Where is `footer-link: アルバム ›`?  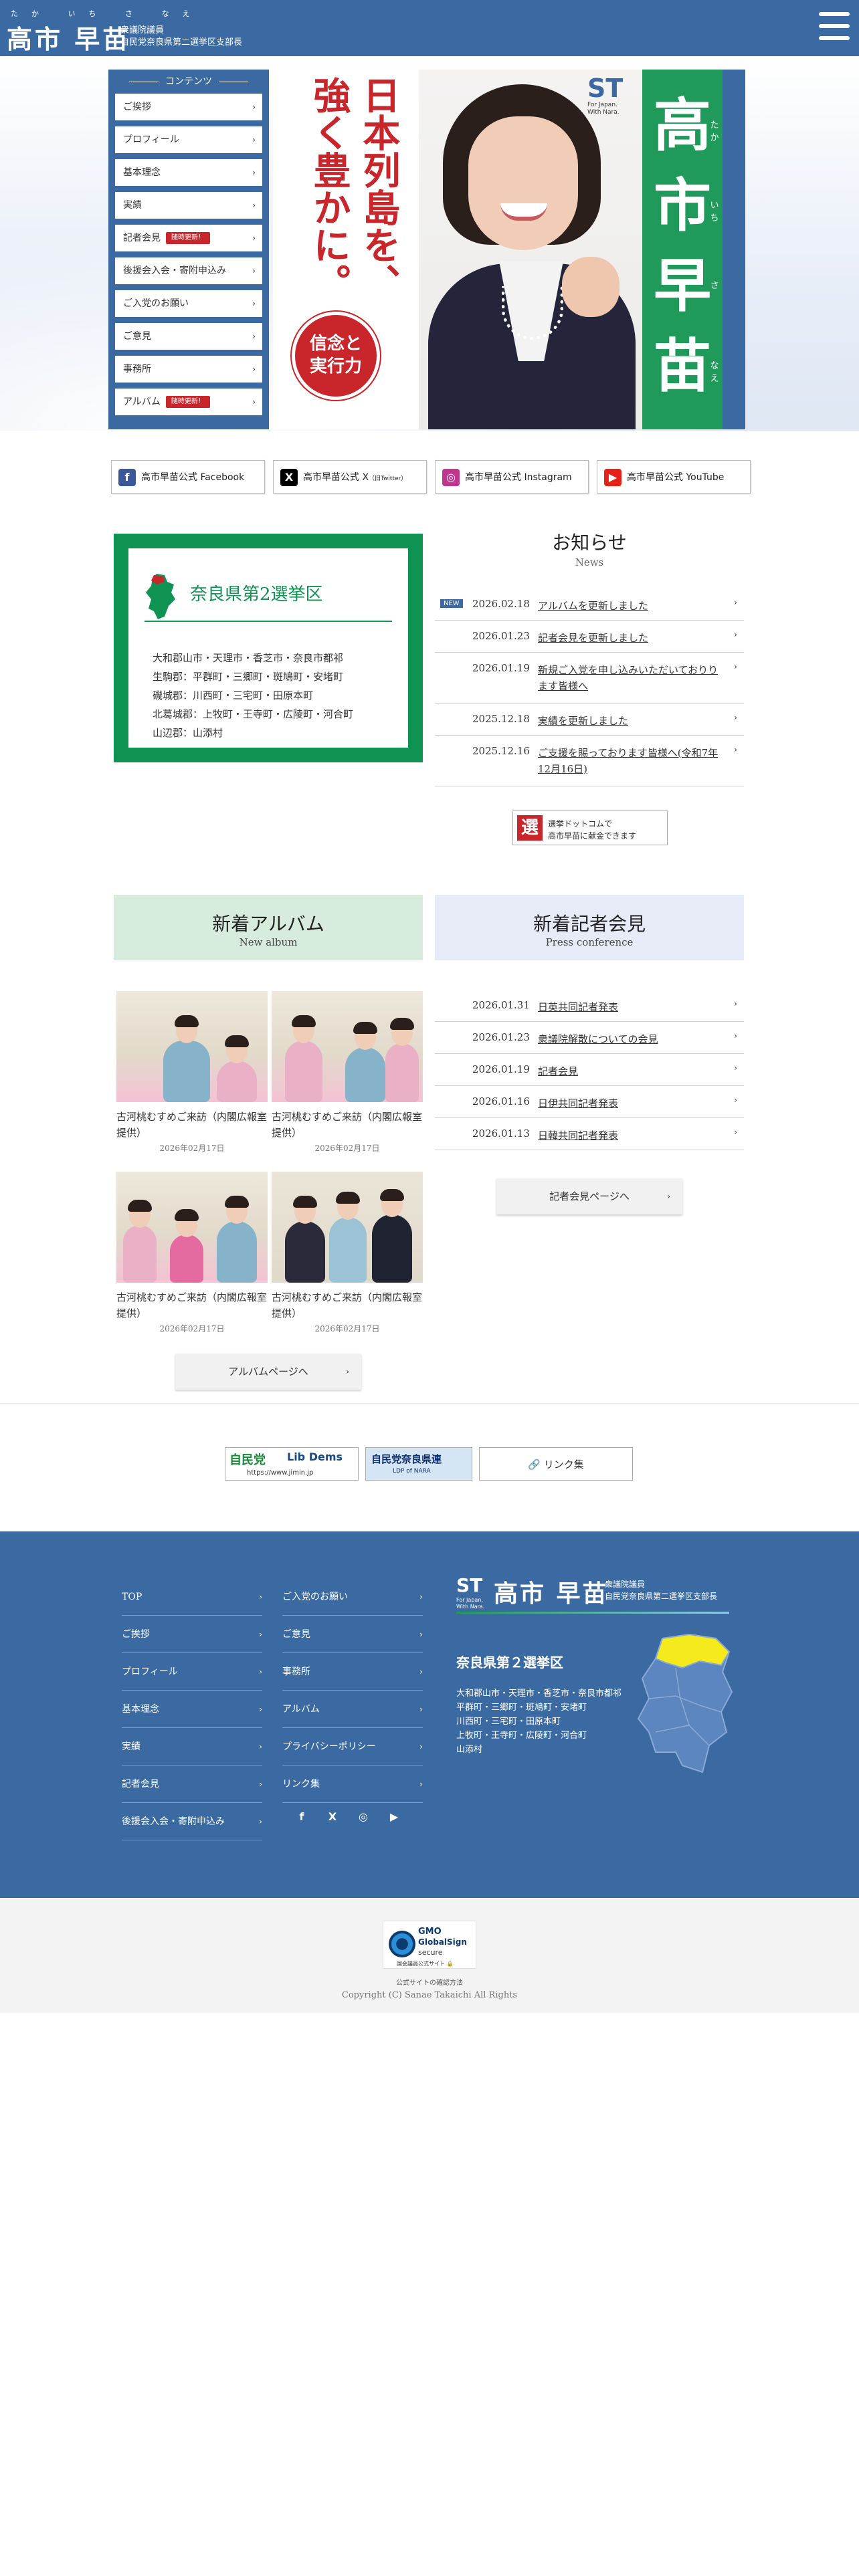 footer-link: アルバム › is located at coordinates (352, 1710).